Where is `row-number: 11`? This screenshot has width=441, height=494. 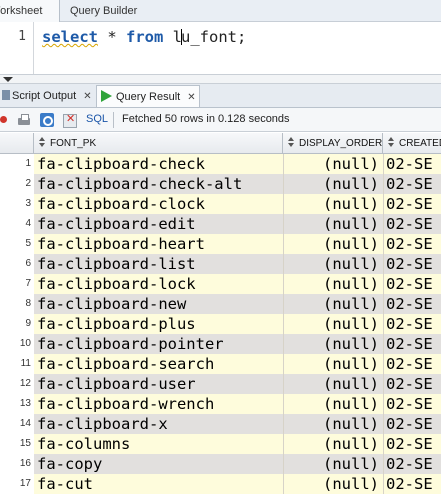 row-number: 11 is located at coordinates (17, 364).